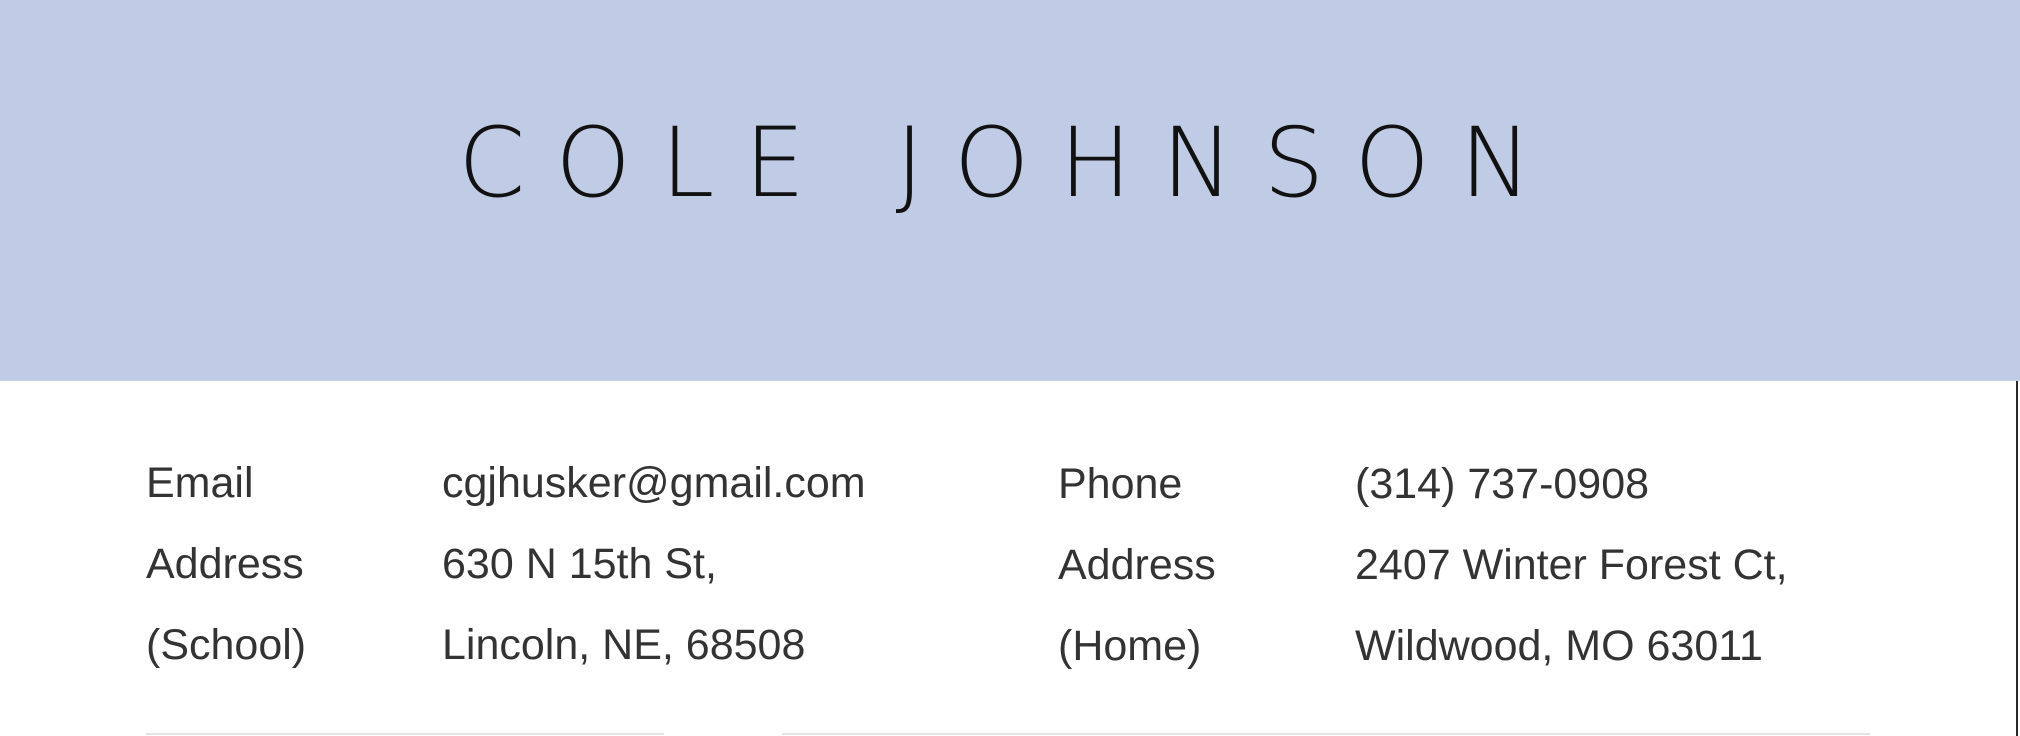  What do you see at coordinates (1120, 484) in the screenshot?
I see `phone-label: Phone` at bounding box center [1120, 484].